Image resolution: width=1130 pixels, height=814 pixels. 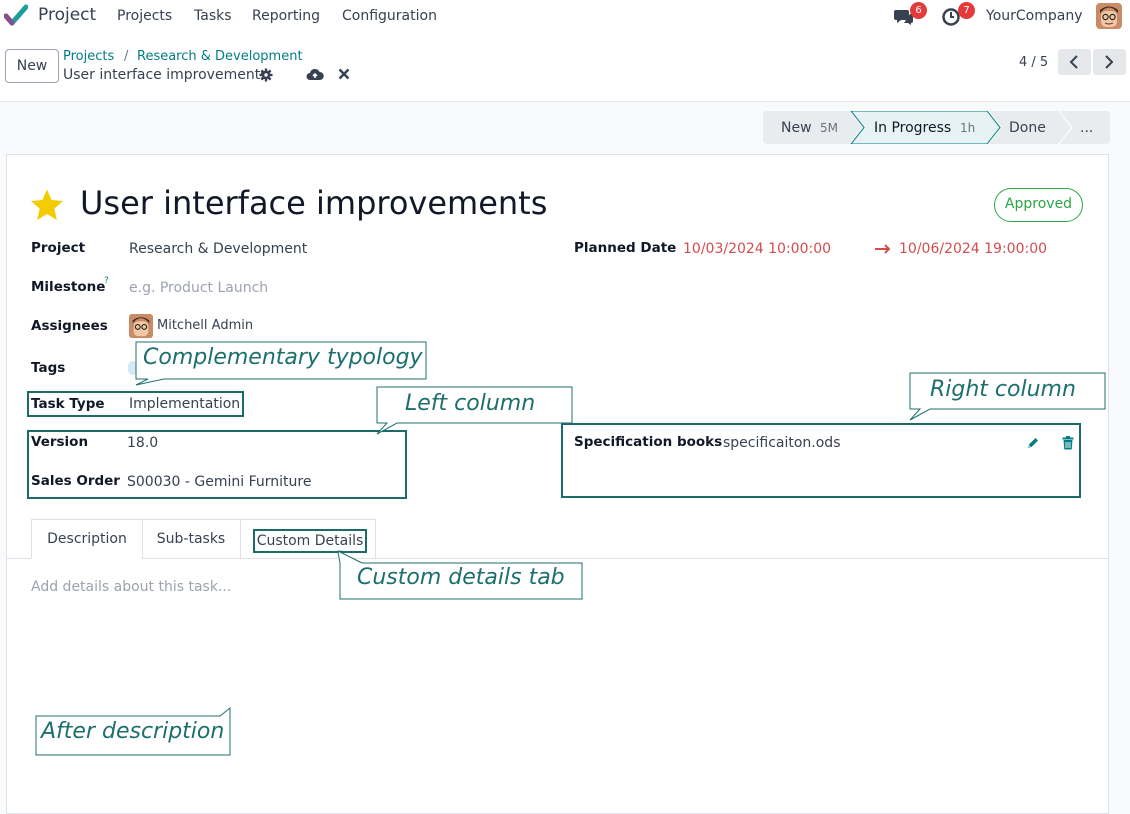 I want to click on callout-right-text: Right column, so click(x=1003, y=389).